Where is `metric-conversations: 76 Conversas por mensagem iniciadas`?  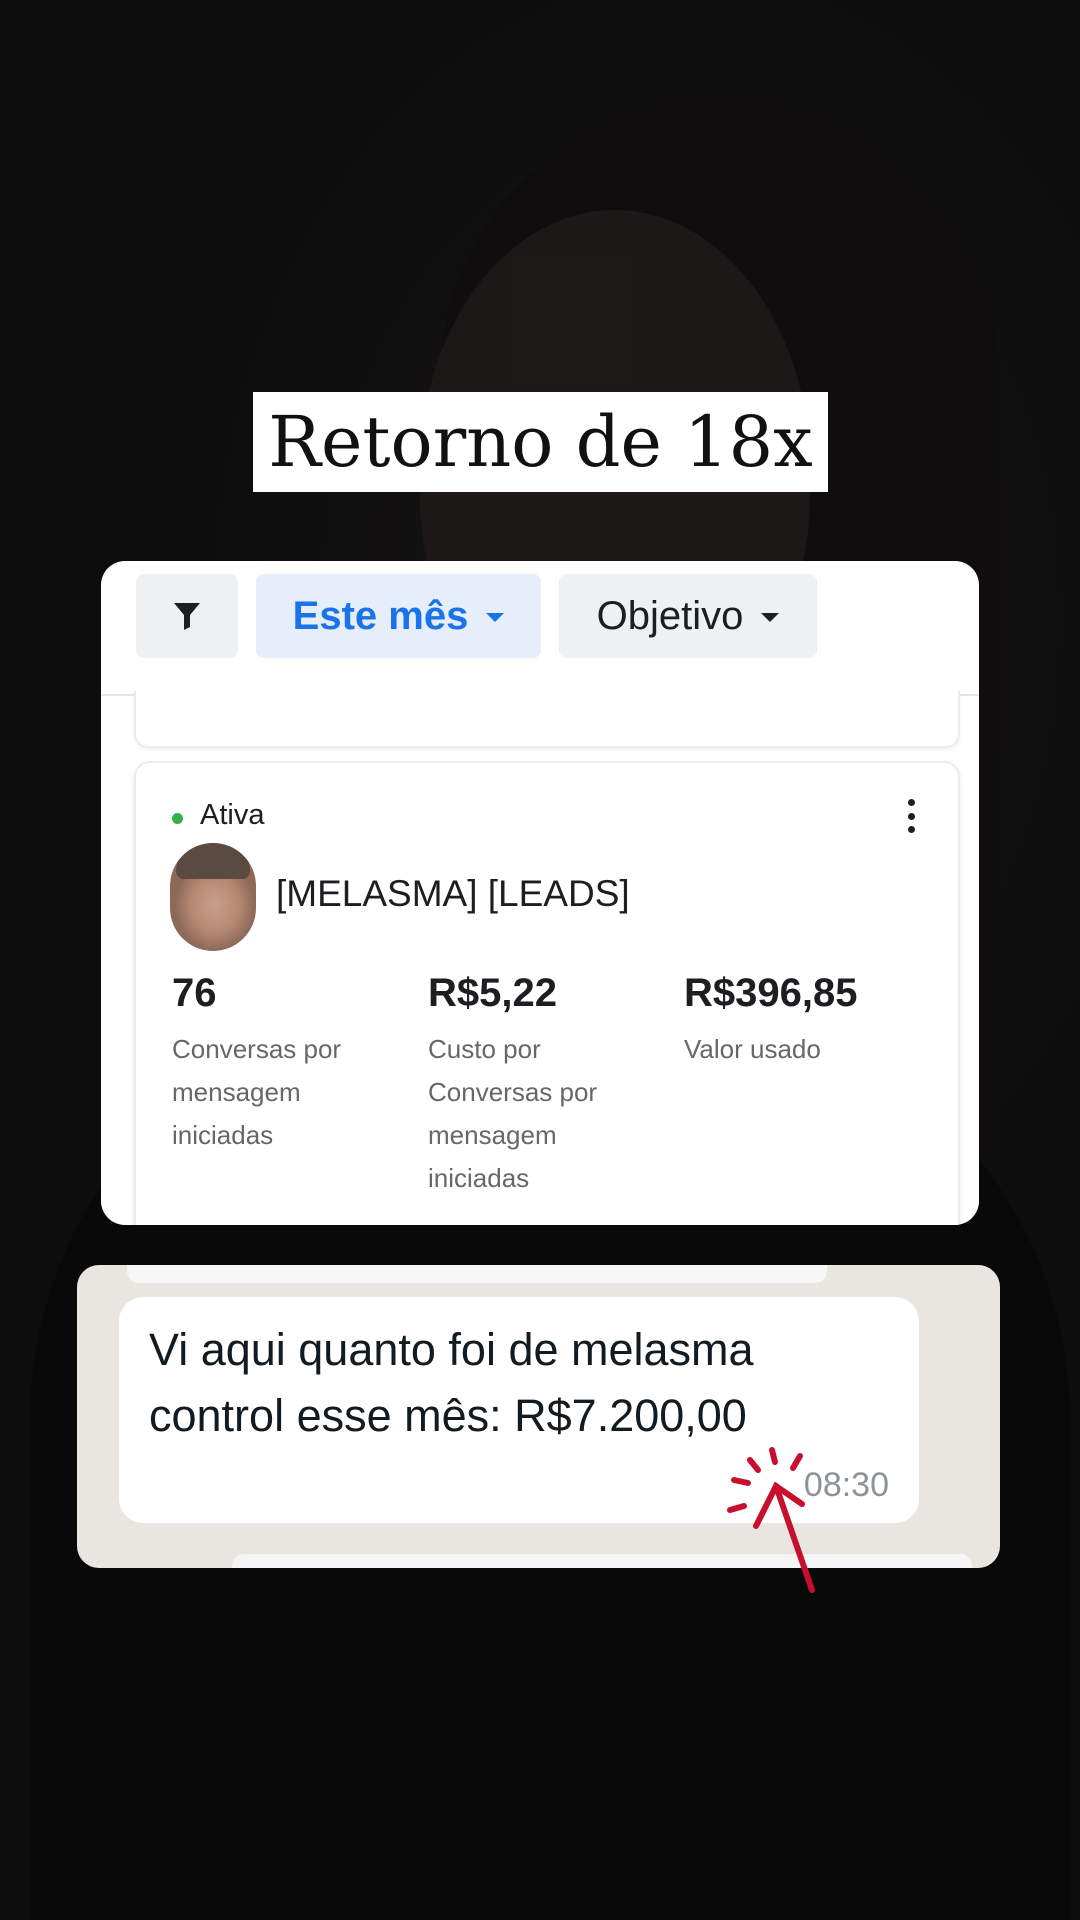 metric-conversations: 76 Conversas por mensagem iniciadas is located at coordinates (287, 1064).